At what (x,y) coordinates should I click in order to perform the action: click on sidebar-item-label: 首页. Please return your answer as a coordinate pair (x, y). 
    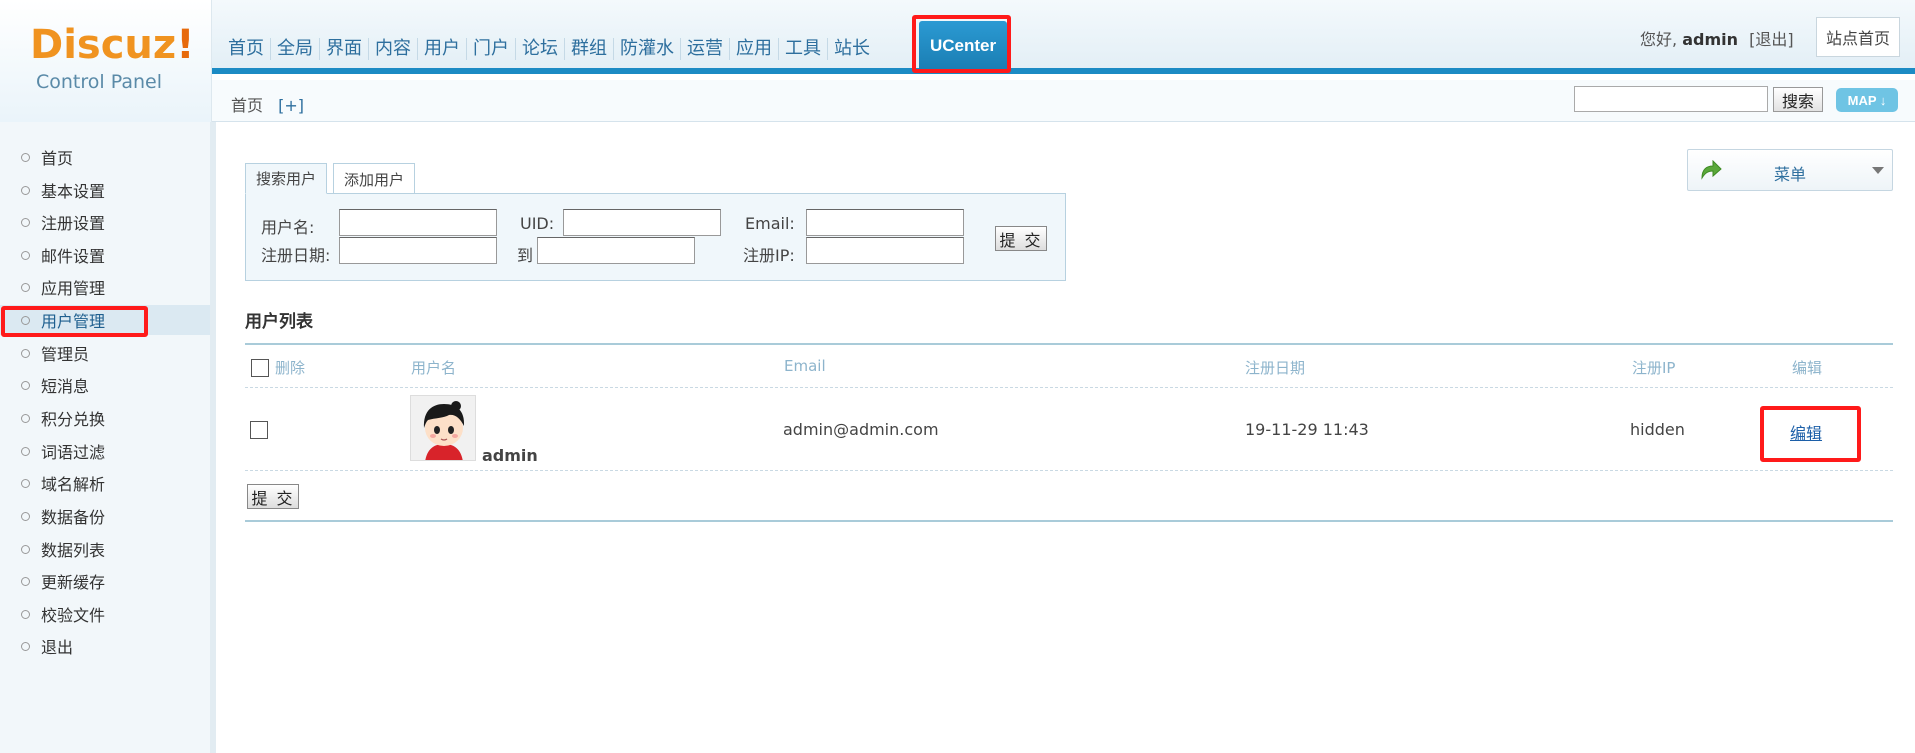
    Looking at the image, I should click on (57, 158).